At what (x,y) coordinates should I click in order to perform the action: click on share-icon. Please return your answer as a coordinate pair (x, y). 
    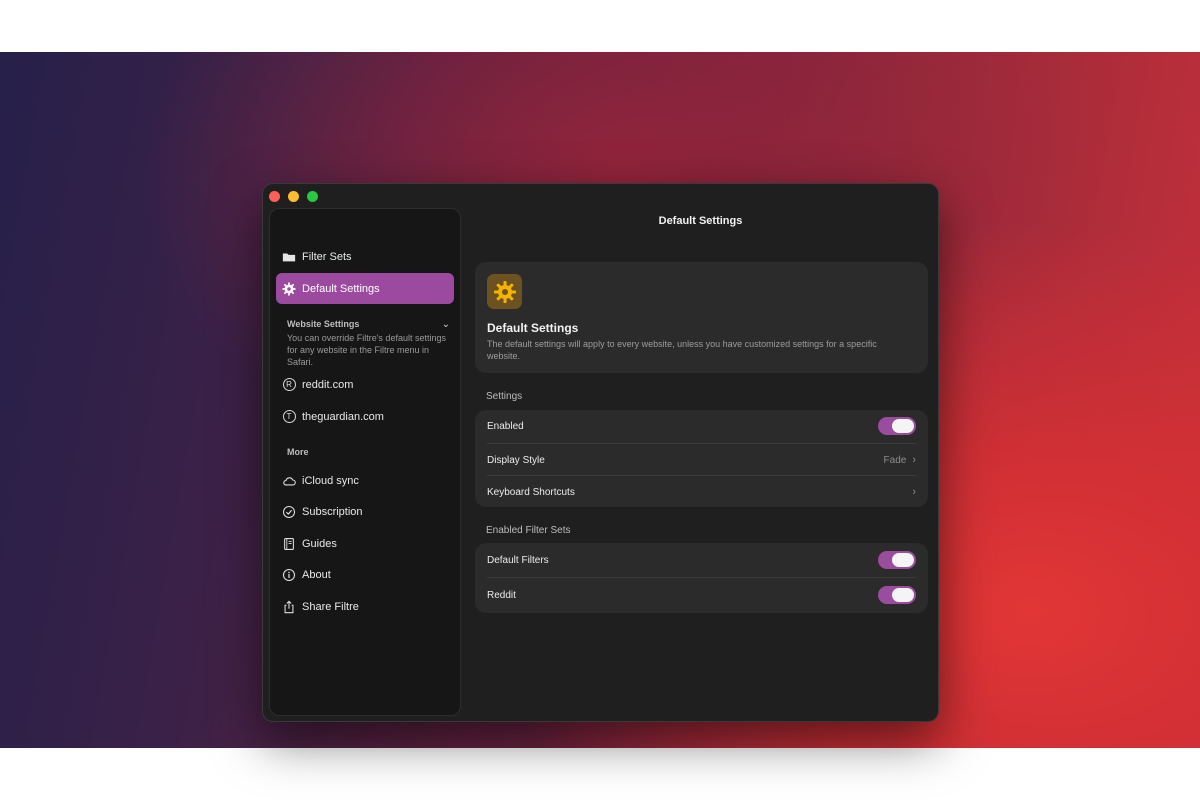
    Looking at the image, I should click on (289, 607).